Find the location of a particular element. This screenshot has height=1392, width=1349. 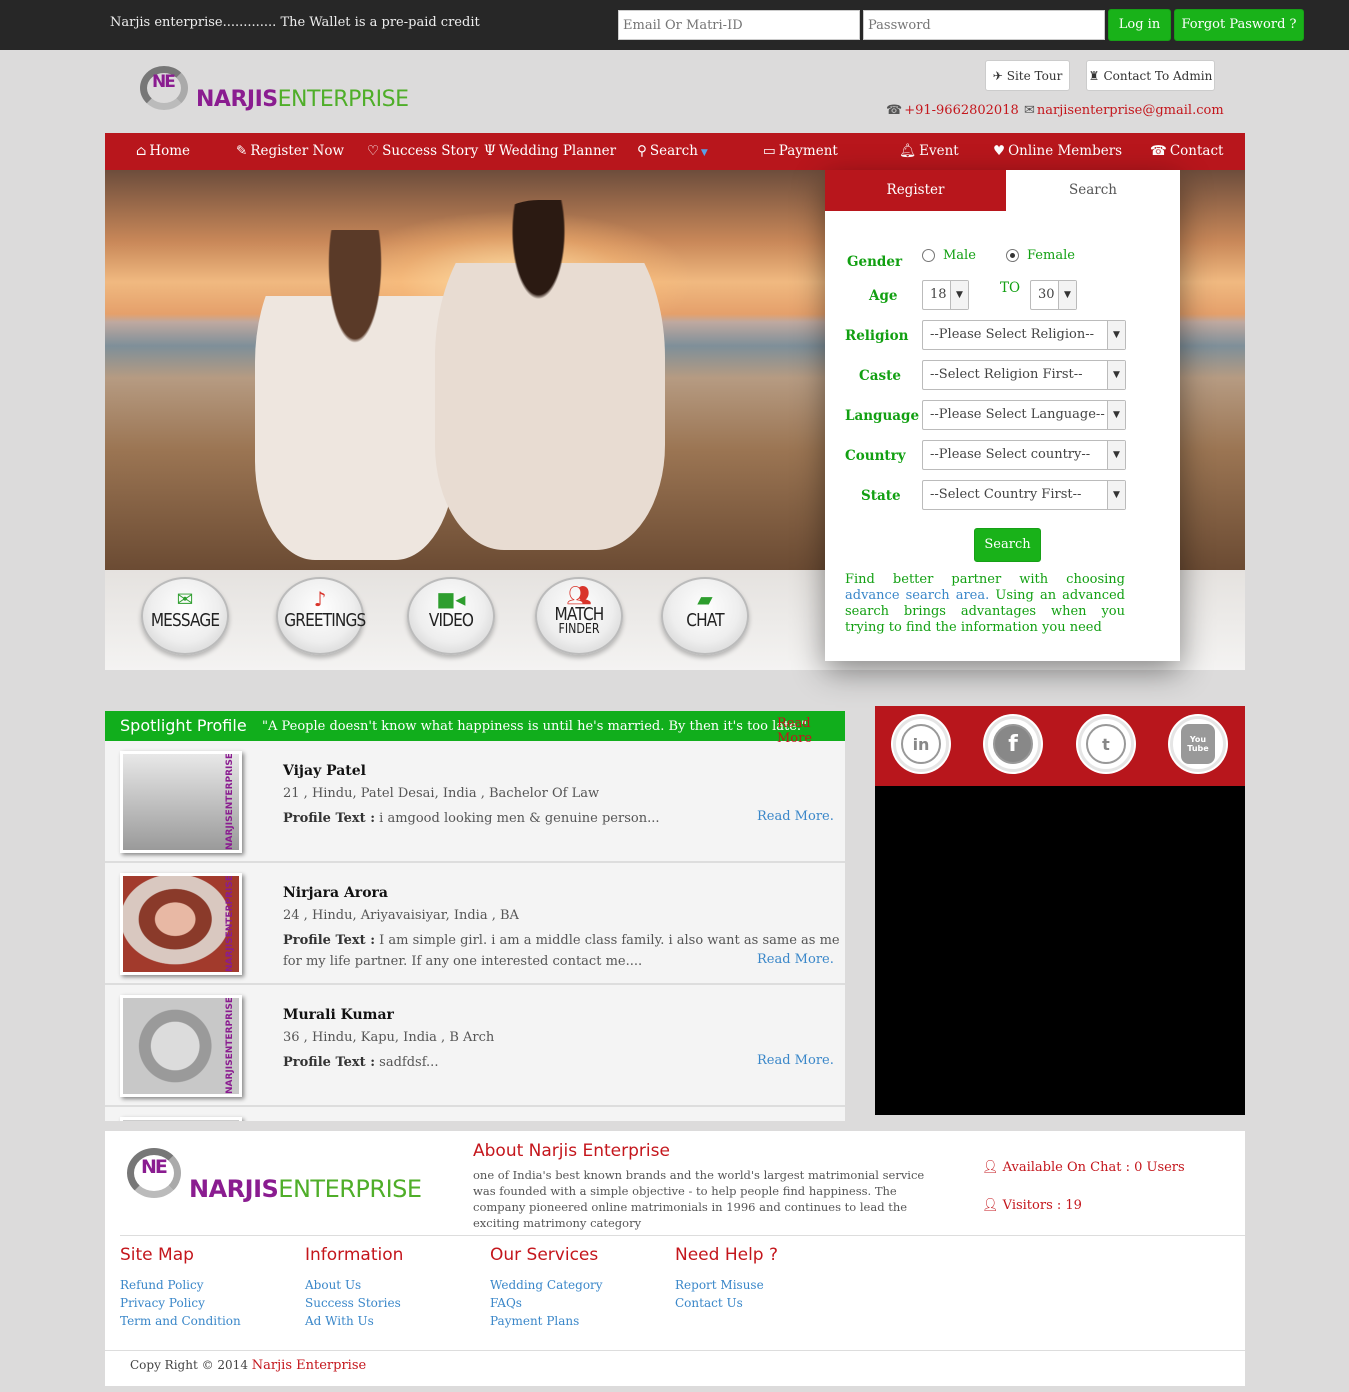

header-phone: ☎ +91-9662802018 is located at coordinates (952, 110).